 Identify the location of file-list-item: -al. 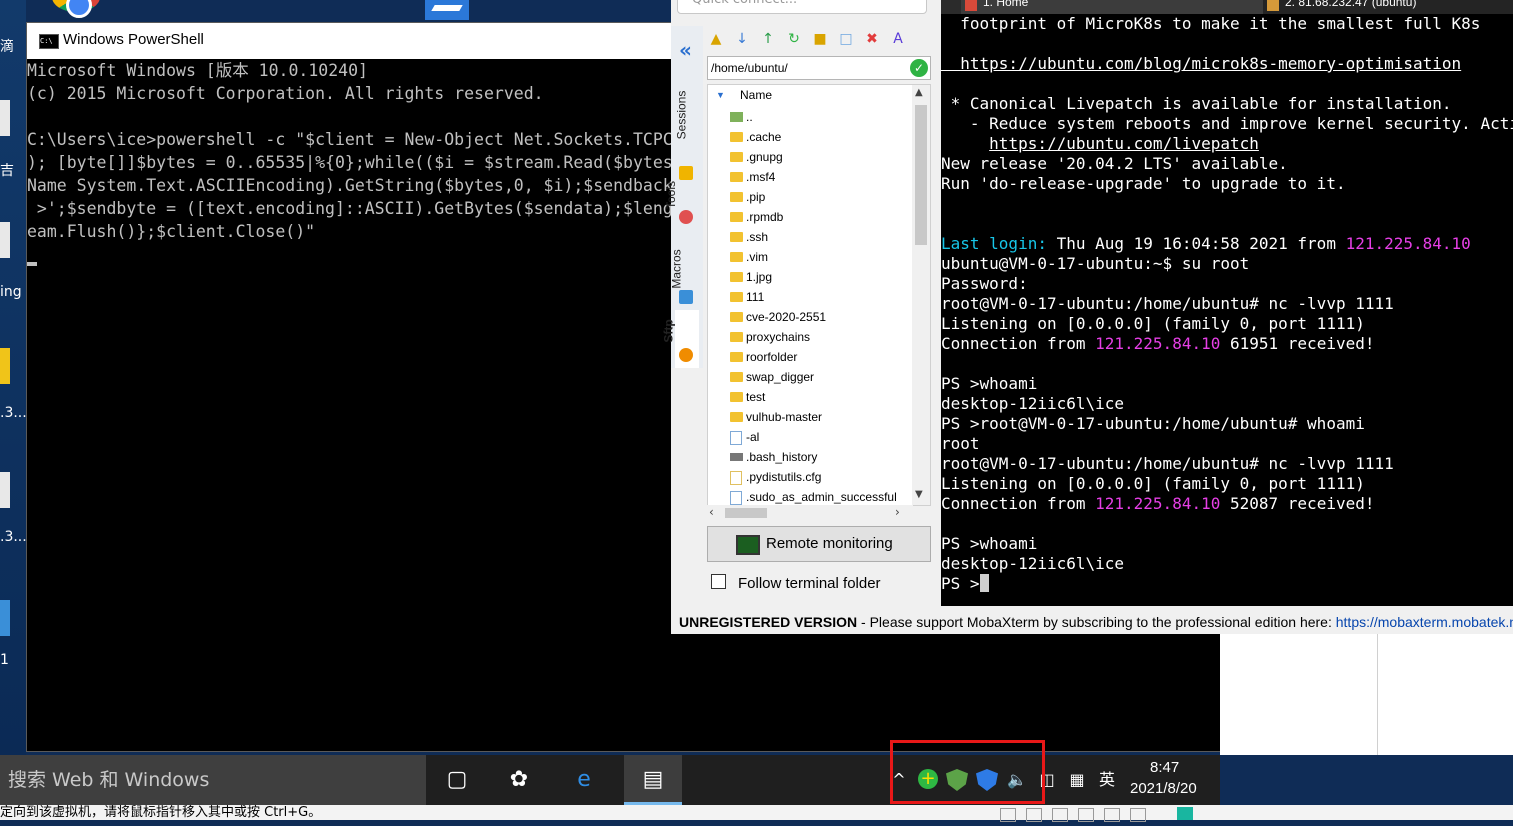
(825, 437).